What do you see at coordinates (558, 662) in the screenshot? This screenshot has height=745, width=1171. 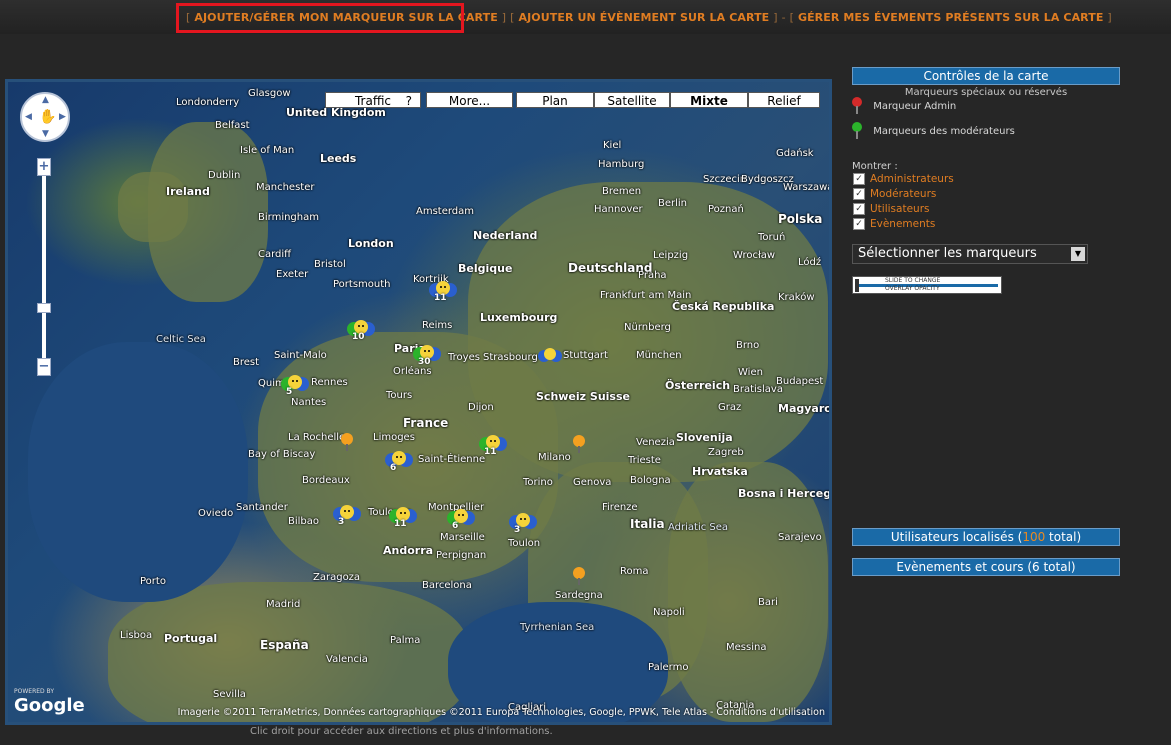 I see `water-mediterranean` at bounding box center [558, 662].